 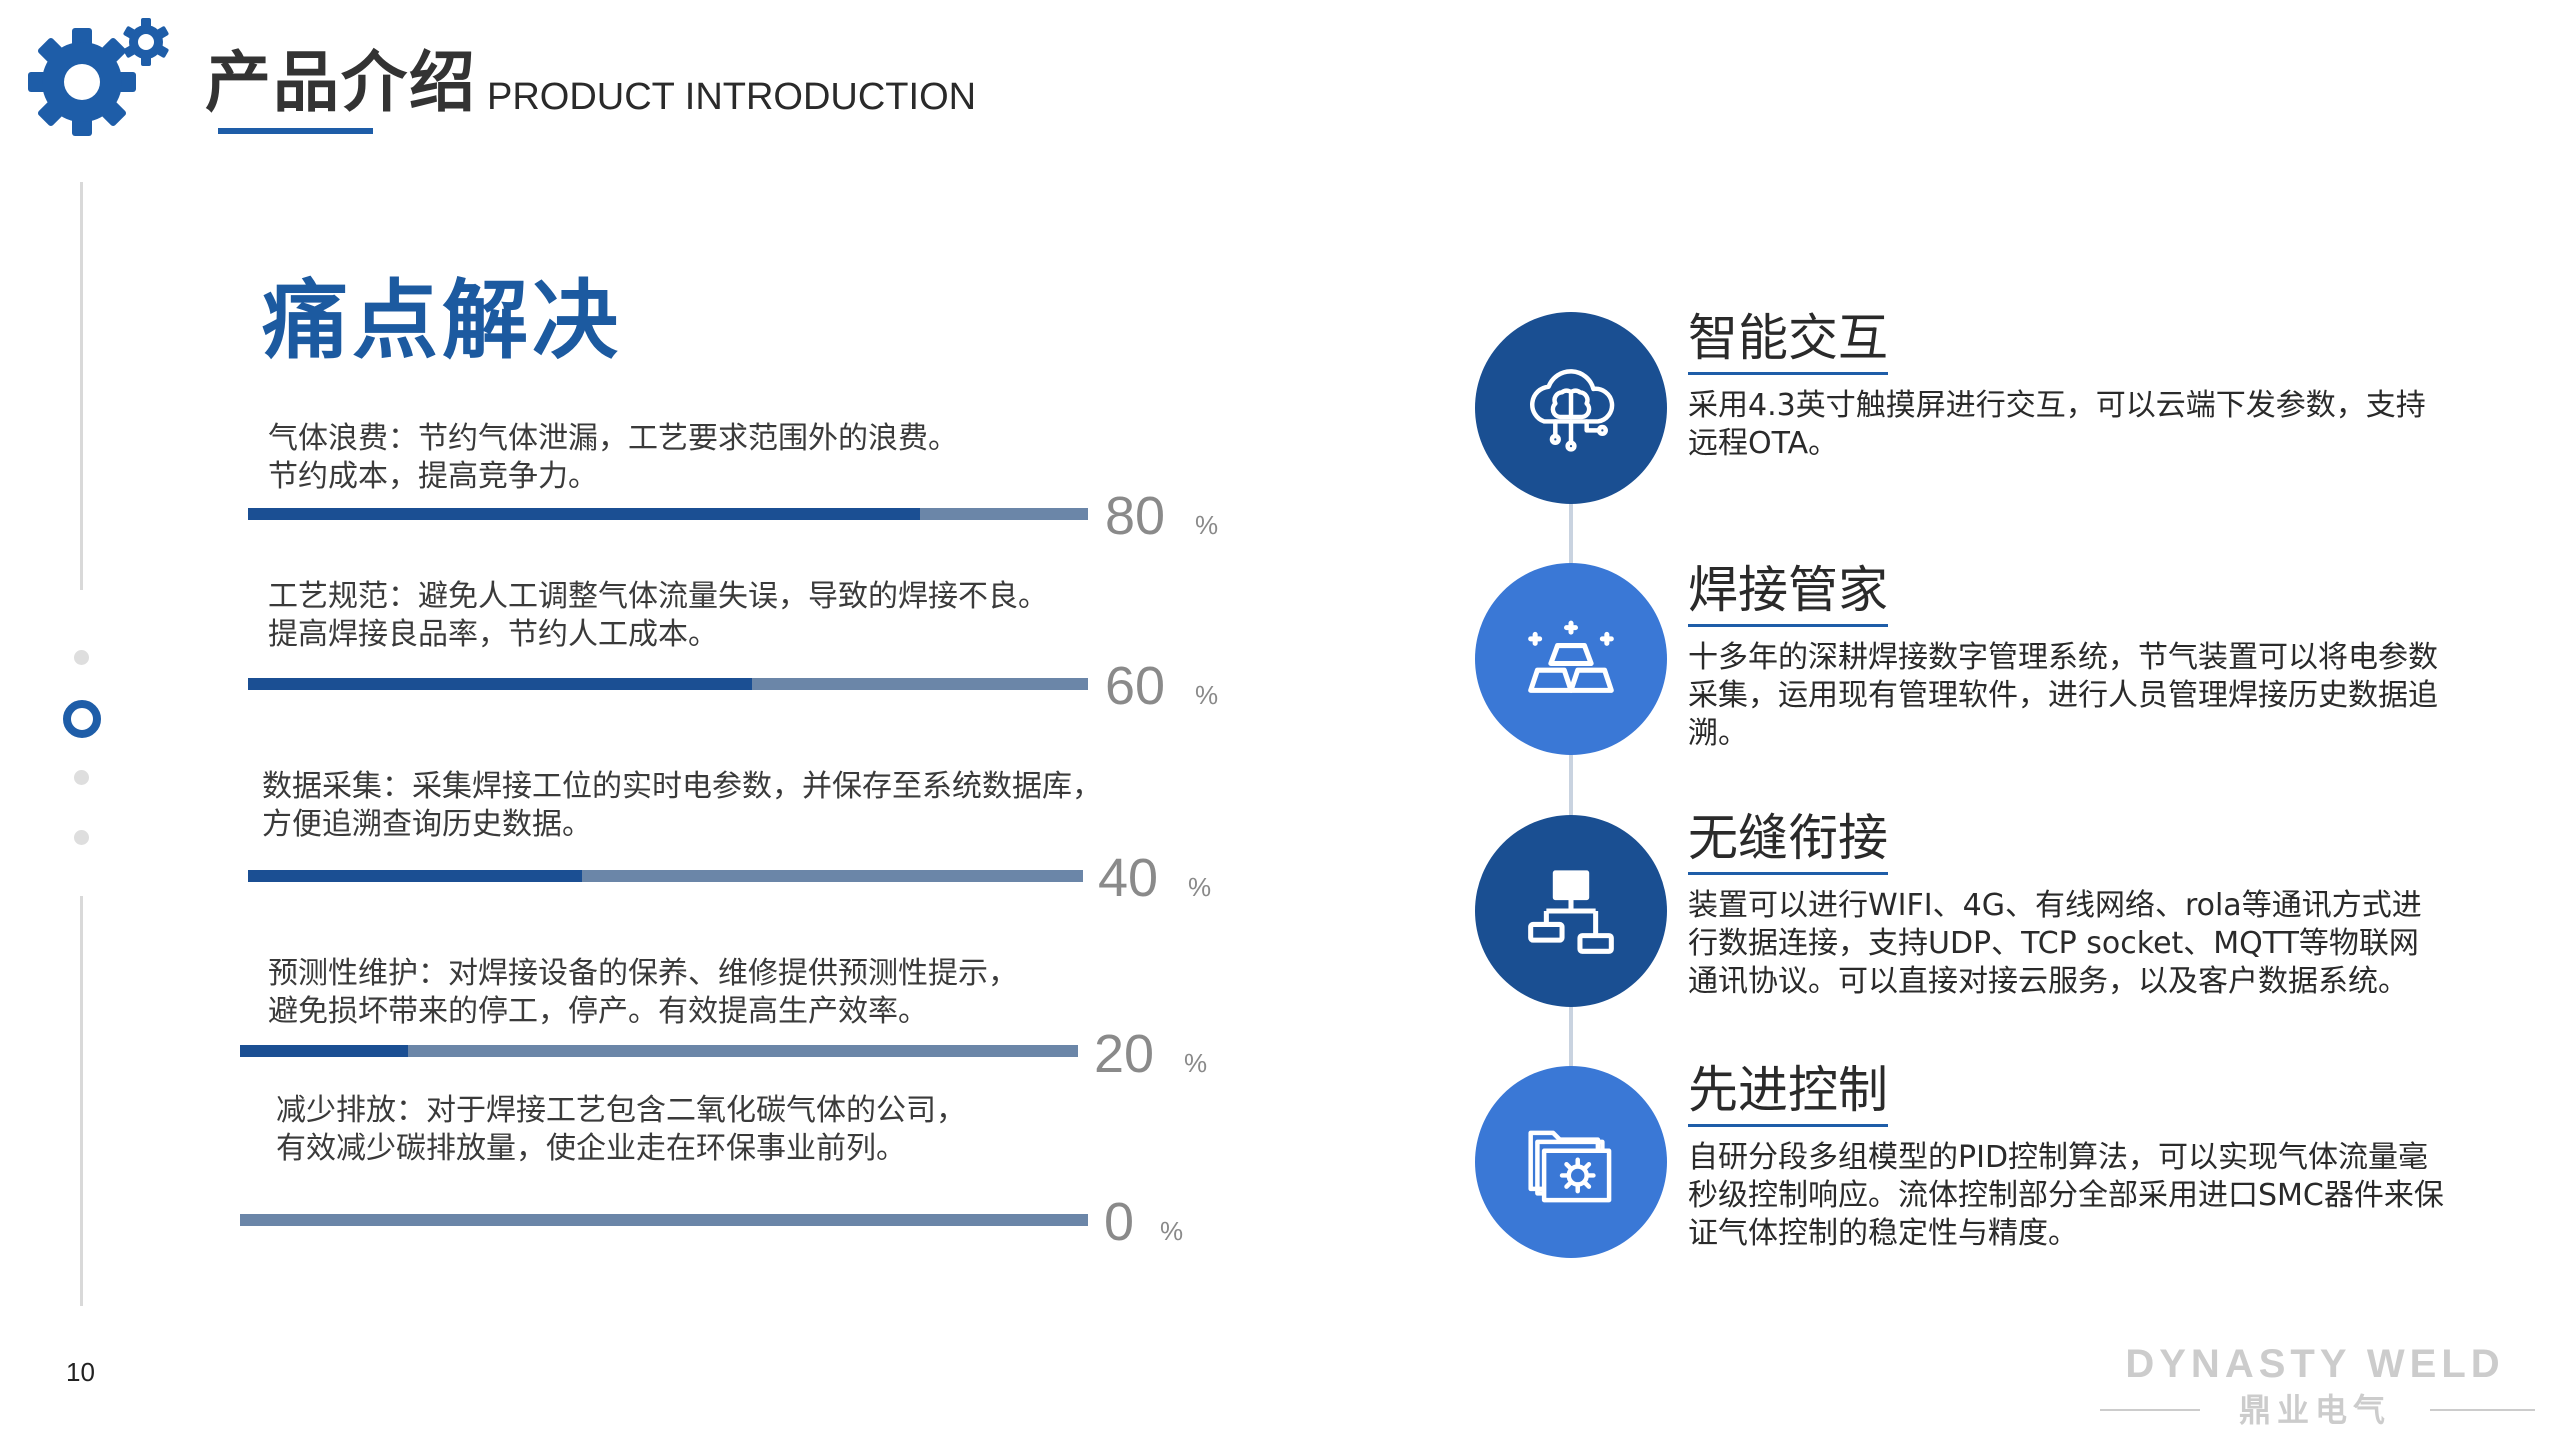 I want to click on gold-bars-icon, so click(x=1571, y=656).